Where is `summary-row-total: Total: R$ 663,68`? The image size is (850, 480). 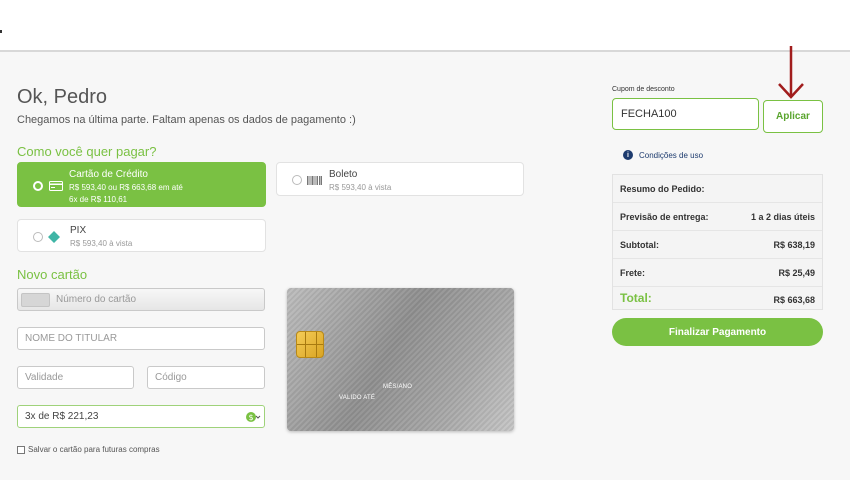
summary-row-total: Total: R$ 663,68 is located at coordinates (717, 298).